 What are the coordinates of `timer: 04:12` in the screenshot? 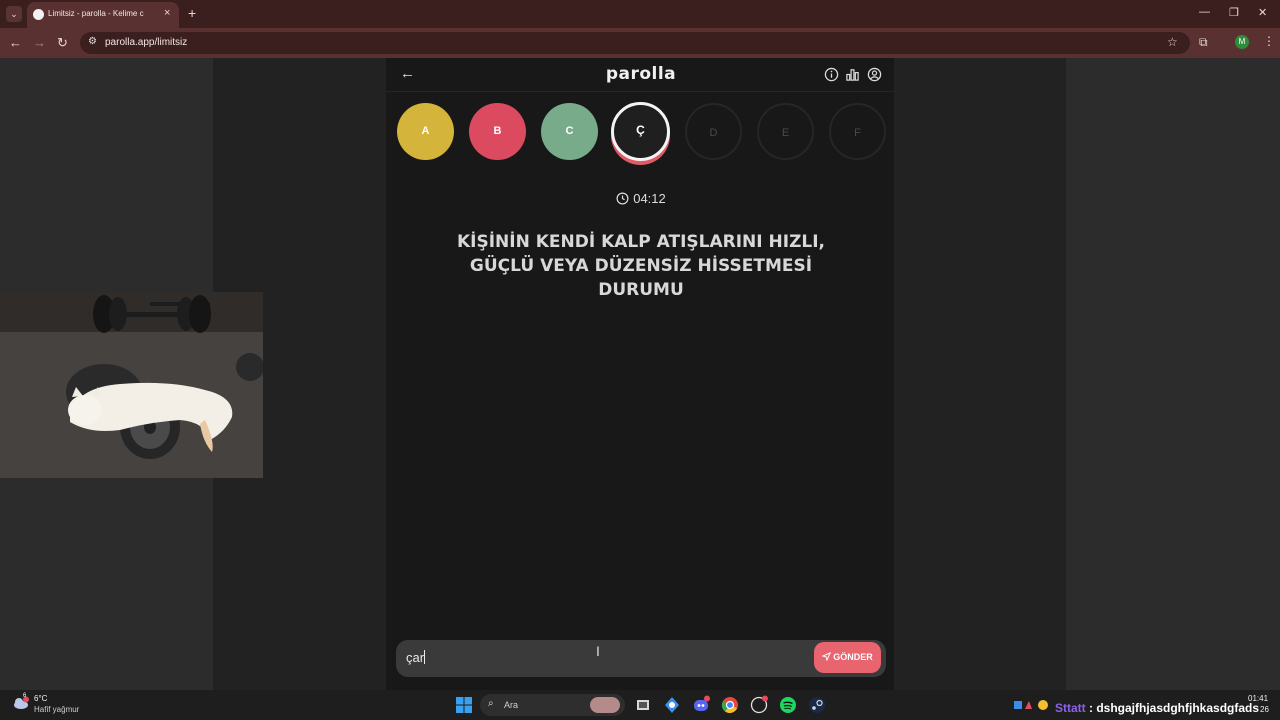 It's located at (641, 198).